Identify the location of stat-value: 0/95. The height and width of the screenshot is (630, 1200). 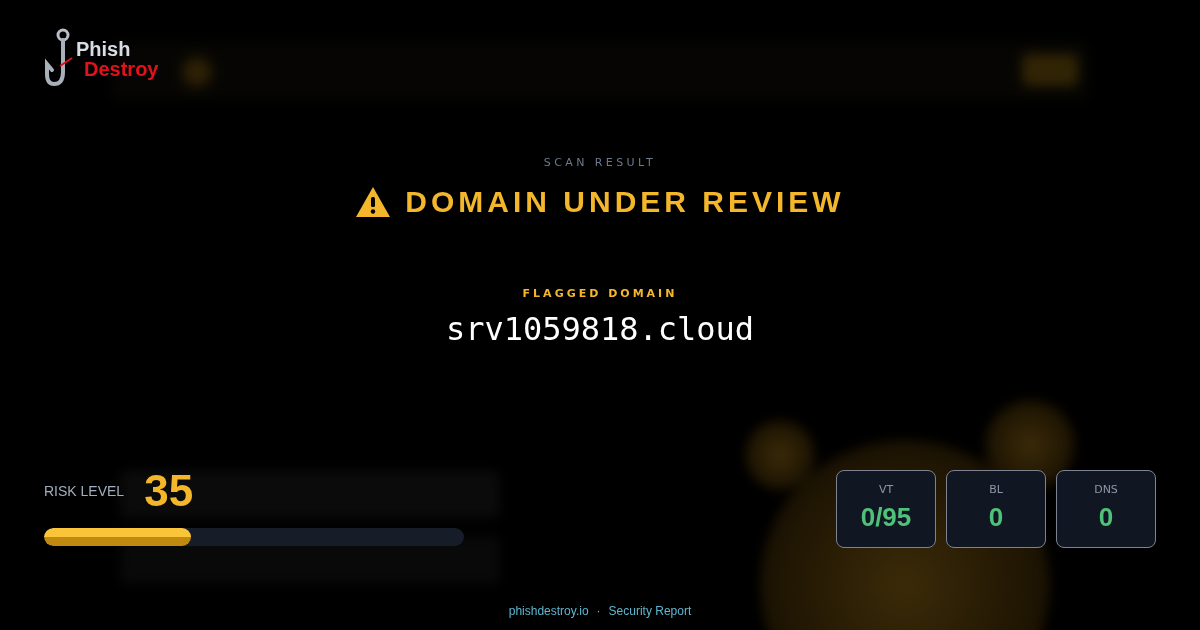
(886, 517).